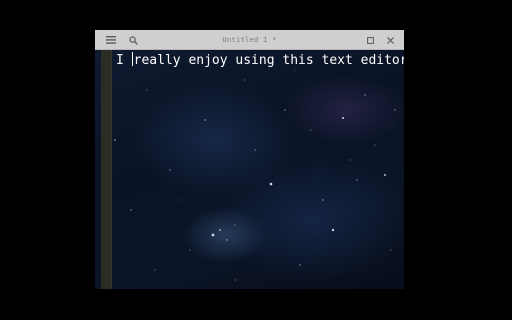 This screenshot has width=512, height=320. I want to click on text-before-cursor: I, so click(124, 60).